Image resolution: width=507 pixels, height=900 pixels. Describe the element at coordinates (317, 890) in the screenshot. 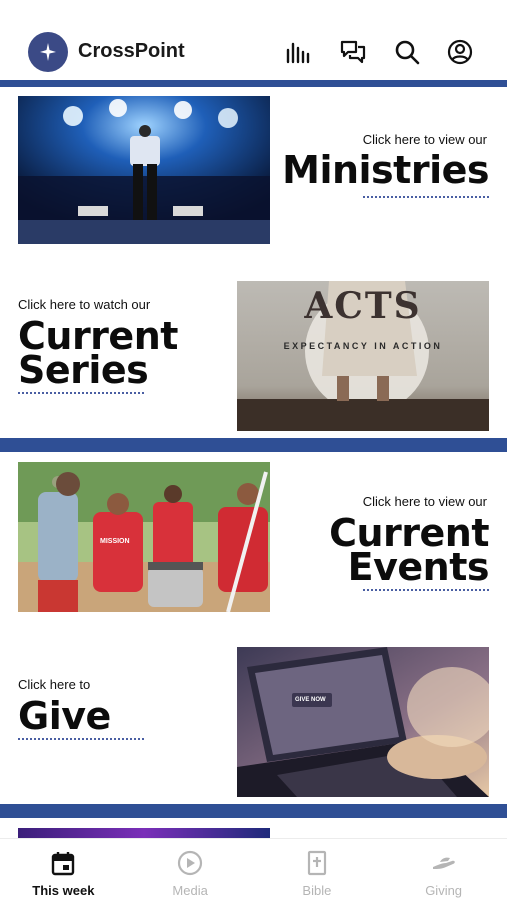

I see `tab-label-bible: Bible` at that location.